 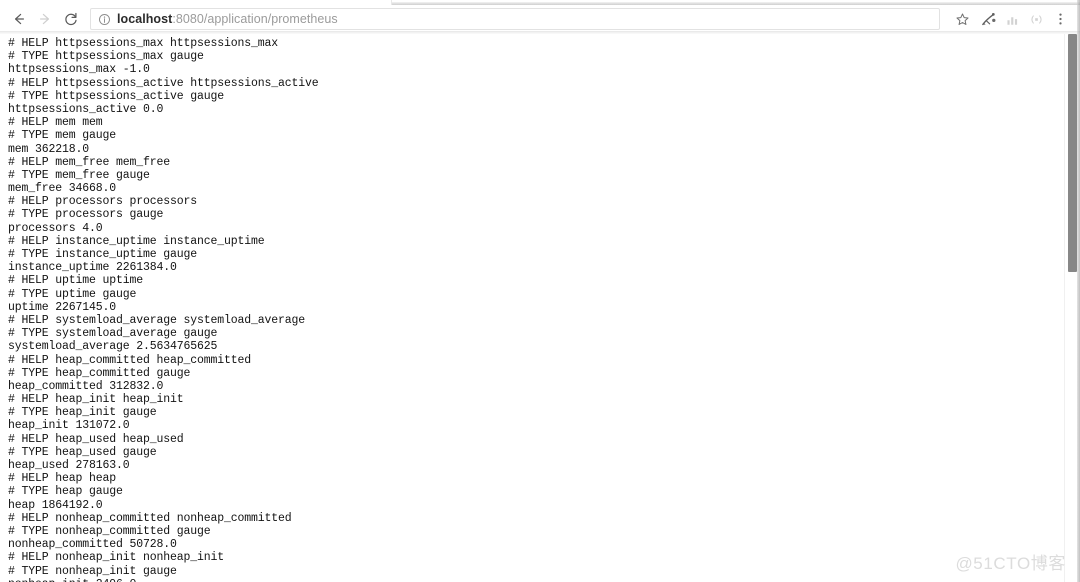 I want to click on metrics-line: # HELP heap_init heap_init, so click(x=96, y=400).